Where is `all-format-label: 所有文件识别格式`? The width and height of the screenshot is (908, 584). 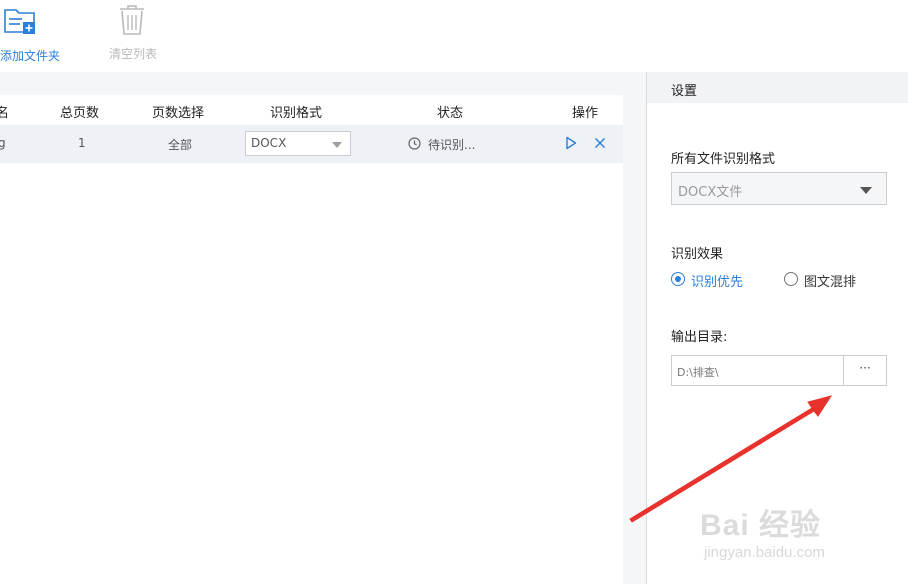 all-format-label: 所有文件识别格式 is located at coordinates (723, 159).